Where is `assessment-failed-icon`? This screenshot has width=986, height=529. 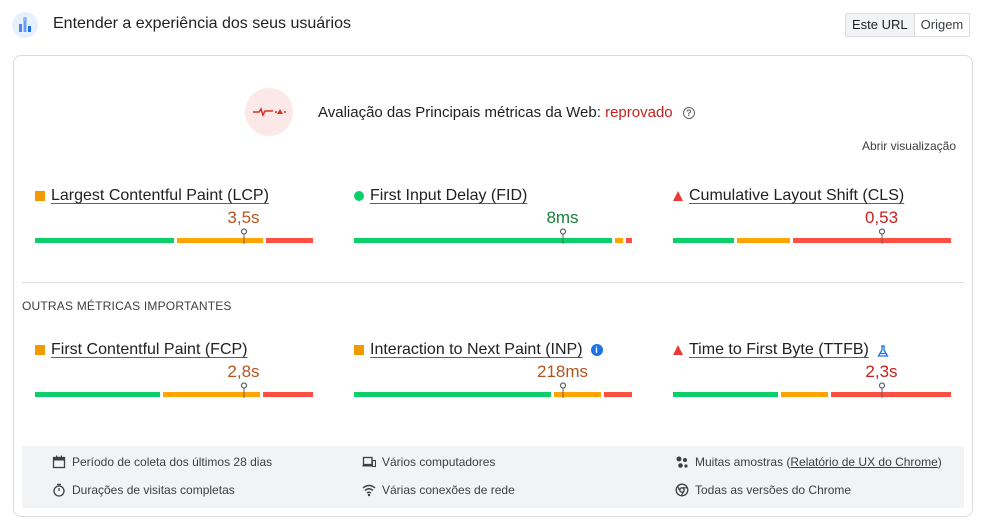 assessment-failed-icon is located at coordinates (269, 112).